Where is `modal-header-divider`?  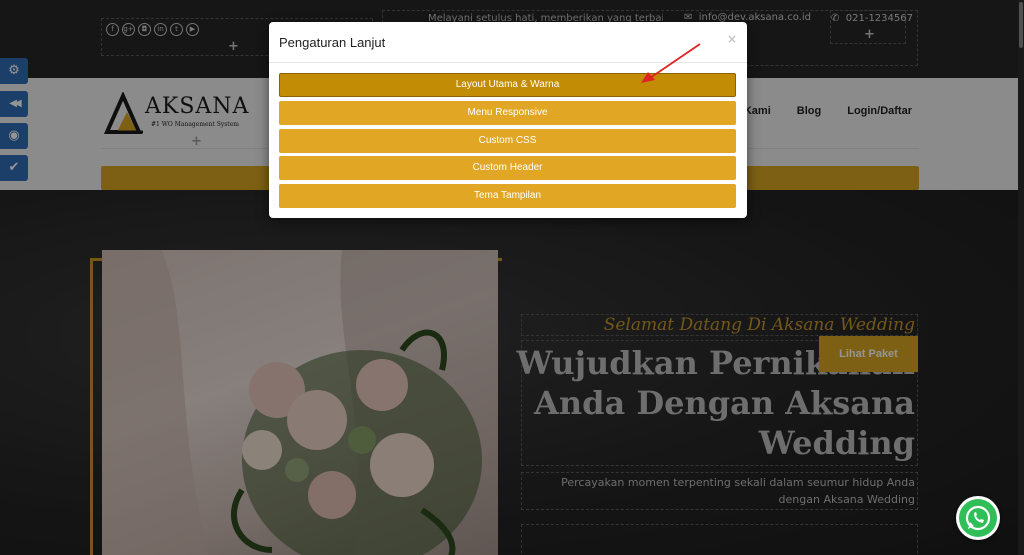
modal-header-divider is located at coordinates (508, 62).